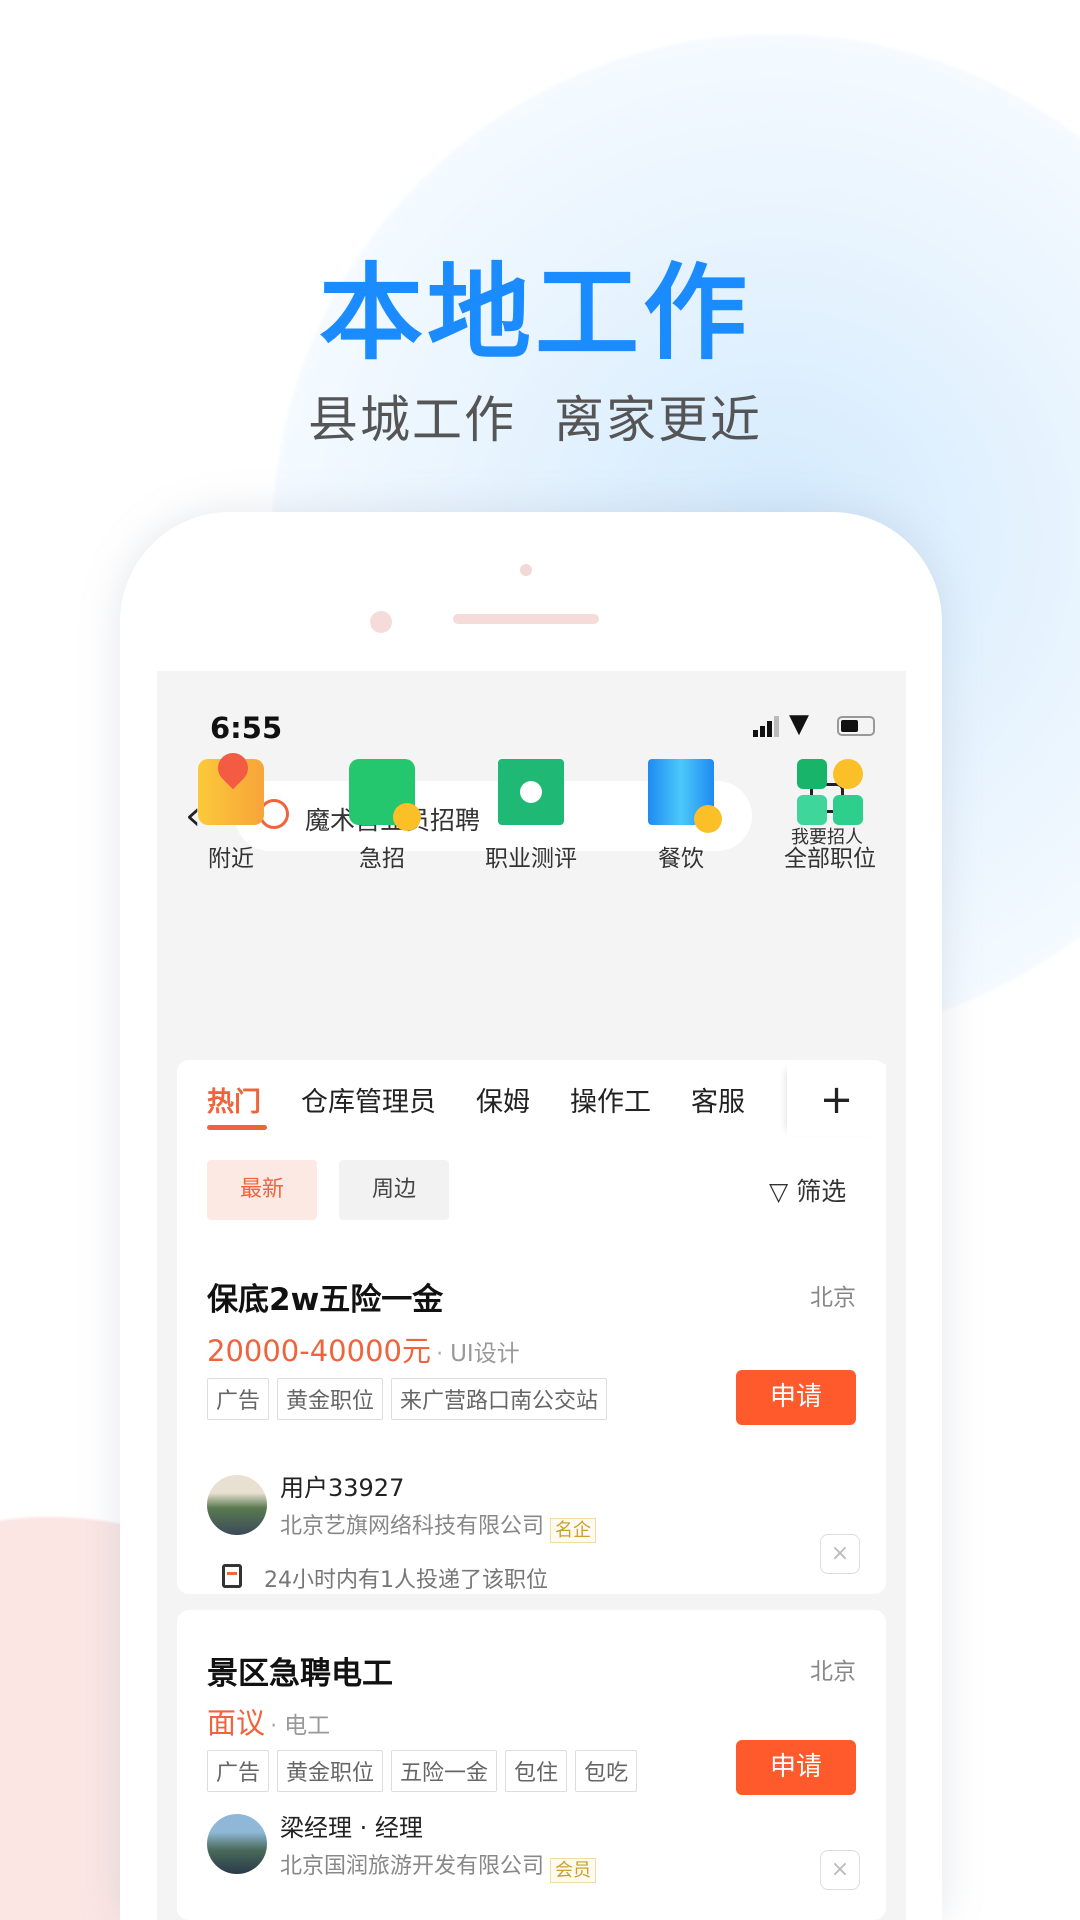  Describe the element at coordinates (236, 1723) in the screenshot. I see `job-salary: 面议` at that location.